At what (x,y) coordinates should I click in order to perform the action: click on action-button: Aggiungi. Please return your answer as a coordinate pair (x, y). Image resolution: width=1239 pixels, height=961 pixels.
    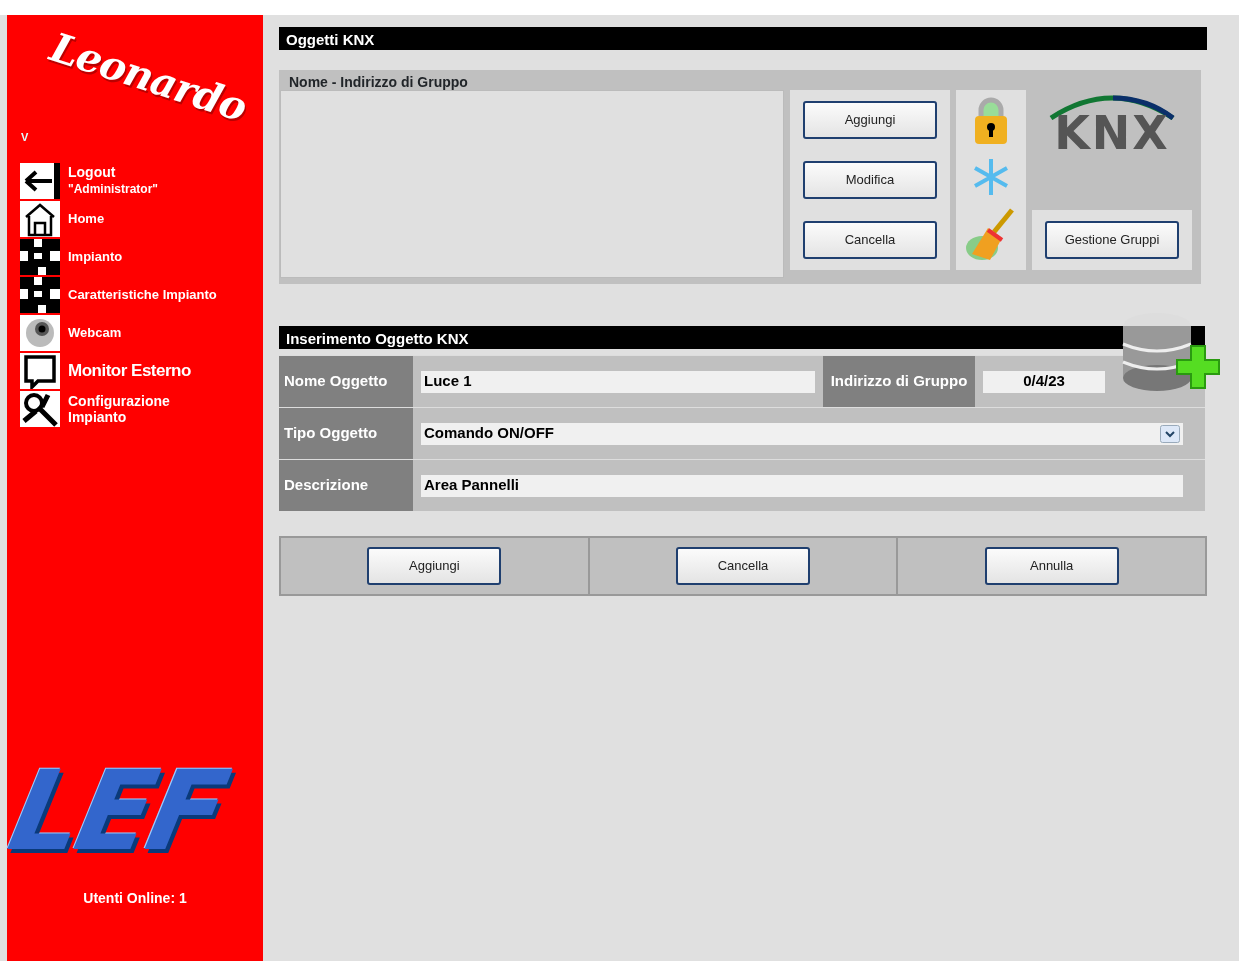
    Looking at the image, I should click on (870, 120).